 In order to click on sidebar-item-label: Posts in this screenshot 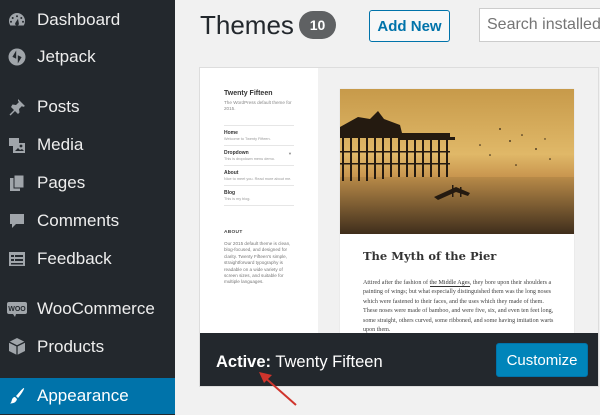, I will do `click(58, 106)`.